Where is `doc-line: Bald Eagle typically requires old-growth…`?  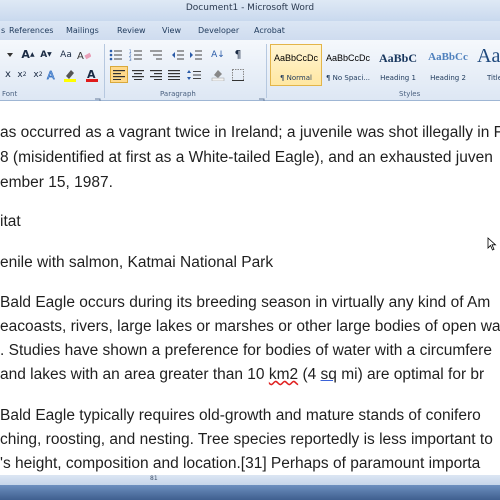
doc-line: Bald Eagle typically requires old-growth… is located at coordinates (240, 416).